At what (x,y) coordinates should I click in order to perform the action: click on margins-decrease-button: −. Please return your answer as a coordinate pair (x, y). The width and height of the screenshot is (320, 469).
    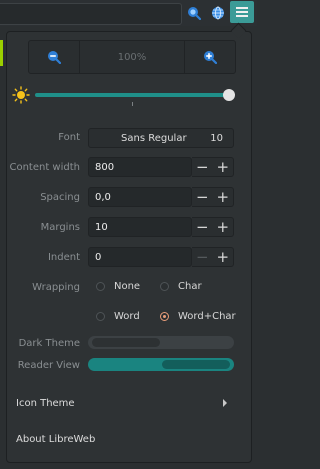
    Looking at the image, I should click on (202, 227).